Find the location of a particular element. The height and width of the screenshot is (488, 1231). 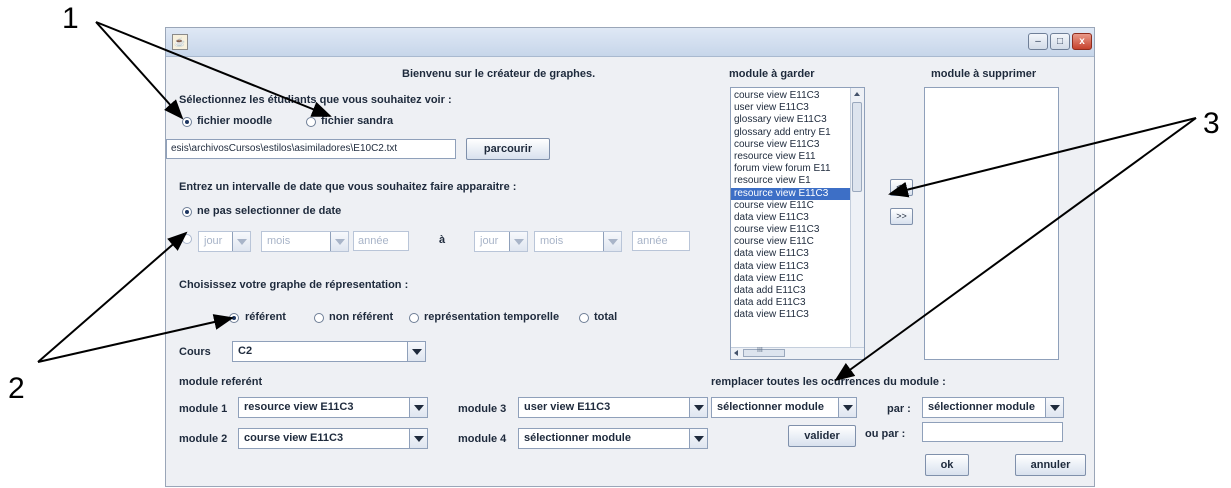

module3-select: user view E11C3 is located at coordinates (613, 407).